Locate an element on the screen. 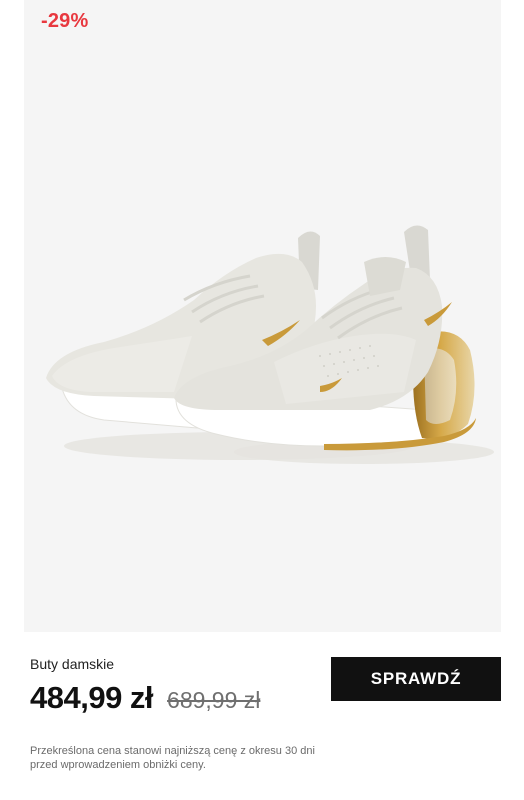 Image resolution: width=524 pixels, height=800 pixels. price-row: 484,99 zł 689,99 zł is located at coordinates (145, 698).